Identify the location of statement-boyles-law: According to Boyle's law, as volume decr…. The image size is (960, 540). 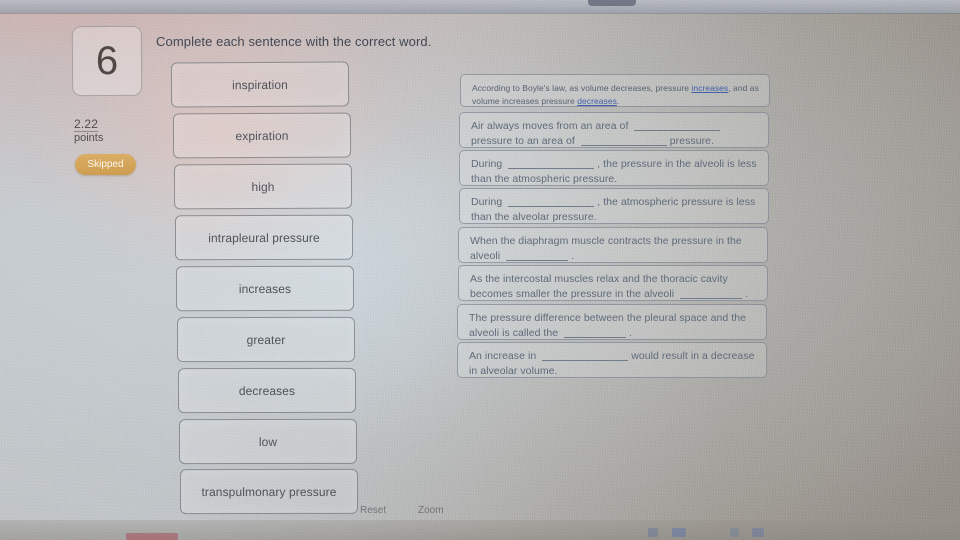
(615, 90).